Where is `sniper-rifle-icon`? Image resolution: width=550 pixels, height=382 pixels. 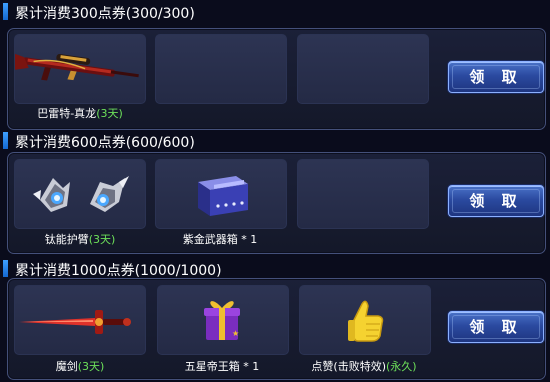 sniper-rifle-icon is located at coordinates (77, 67).